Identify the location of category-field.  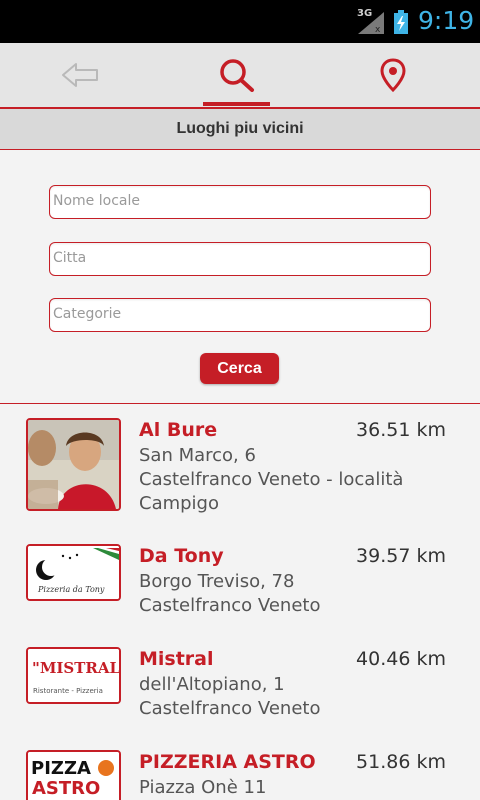
(240, 315).